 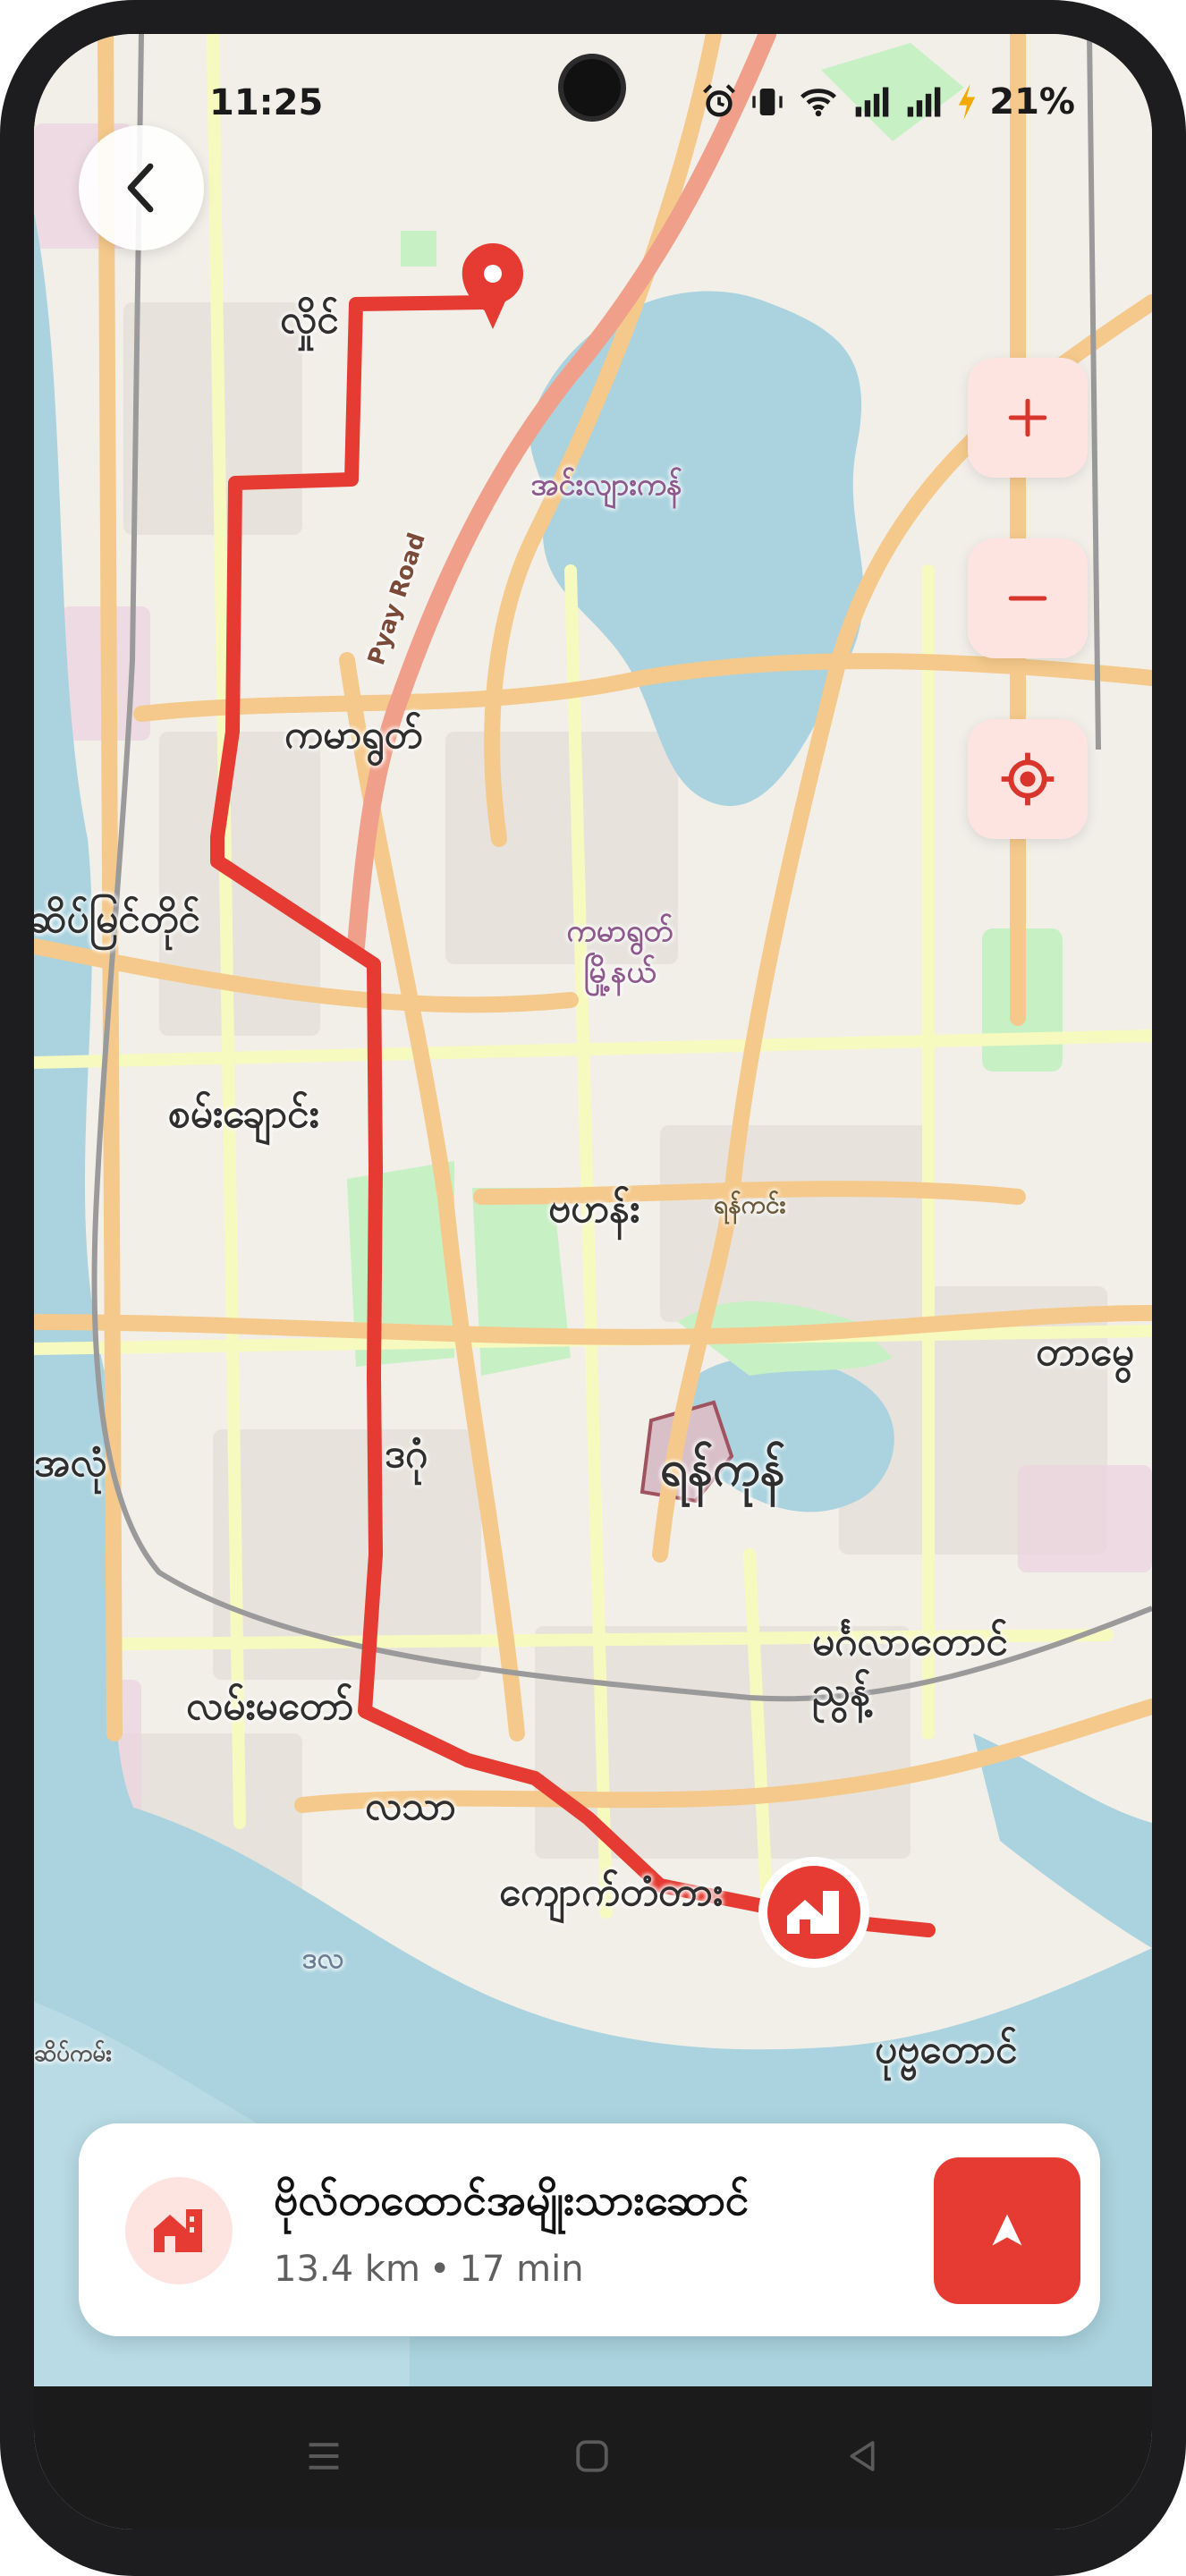 I want to click on map-label-mingalar-taung-nyunt: မင်္ဂလာတောင်ညွန့်, so click(x=910, y=1667).